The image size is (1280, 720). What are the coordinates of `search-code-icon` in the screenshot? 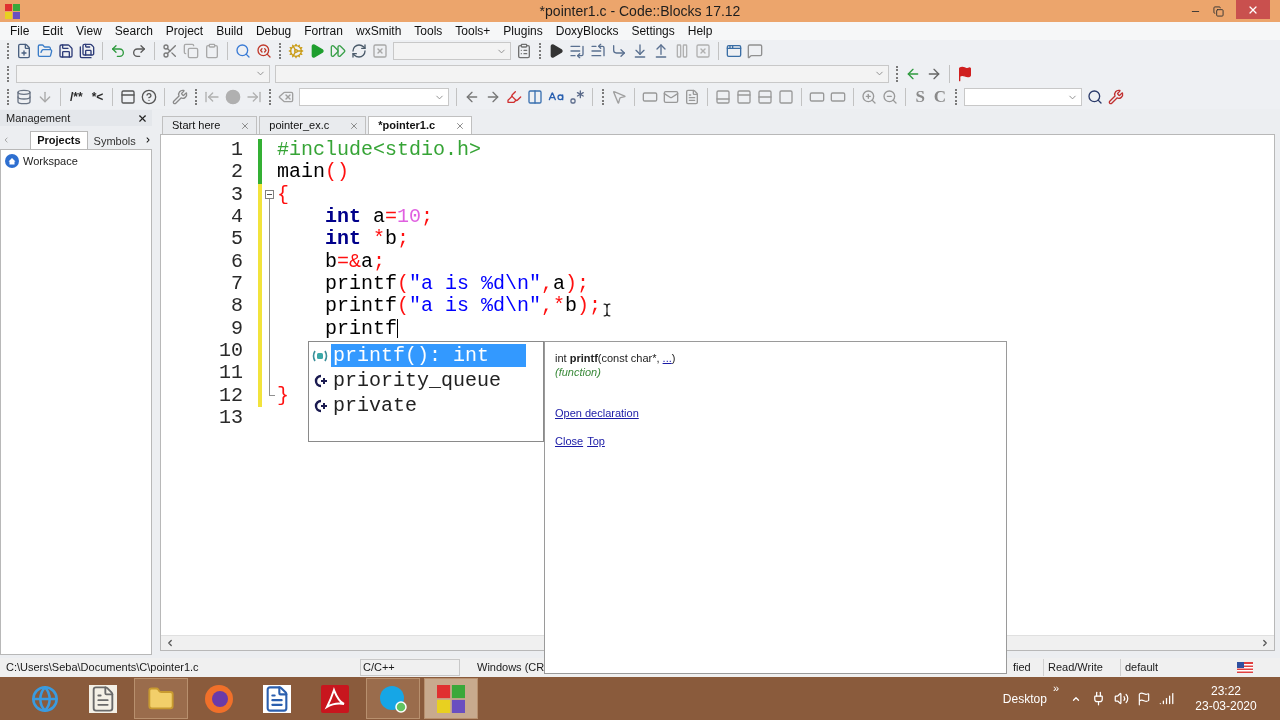 It's located at (264, 51).